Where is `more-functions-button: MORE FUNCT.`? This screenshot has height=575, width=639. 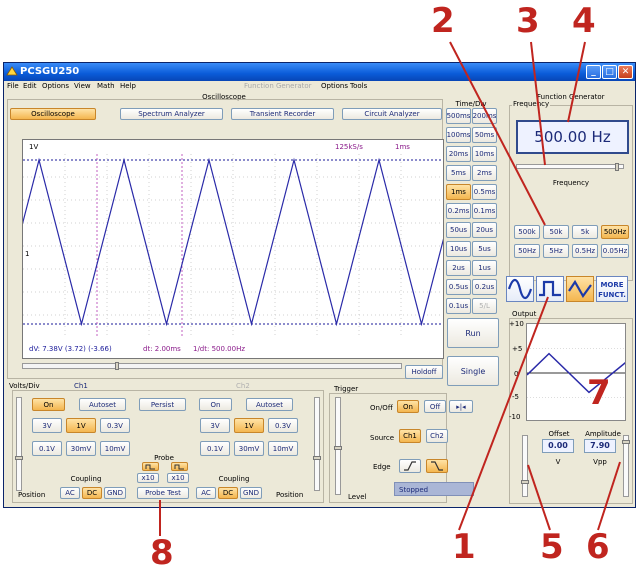 more-functions-button: MORE FUNCT. is located at coordinates (612, 289).